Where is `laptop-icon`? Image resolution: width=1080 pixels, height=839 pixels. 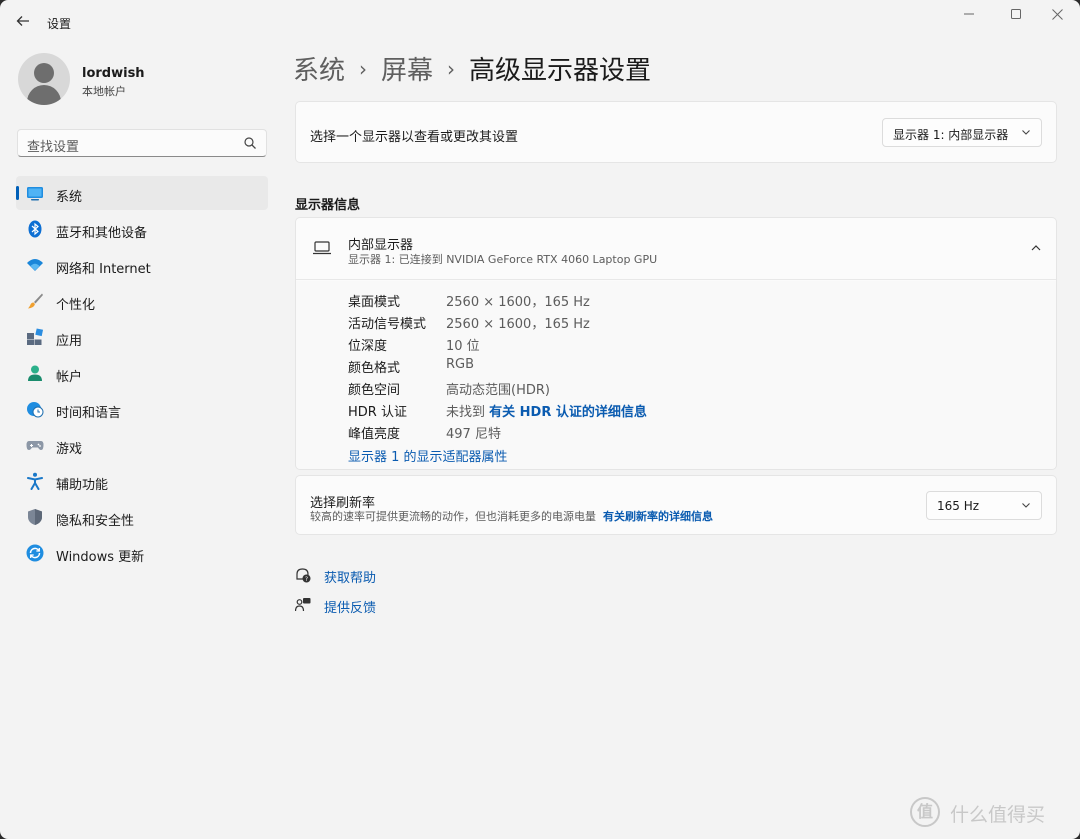
laptop-icon is located at coordinates (322, 248).